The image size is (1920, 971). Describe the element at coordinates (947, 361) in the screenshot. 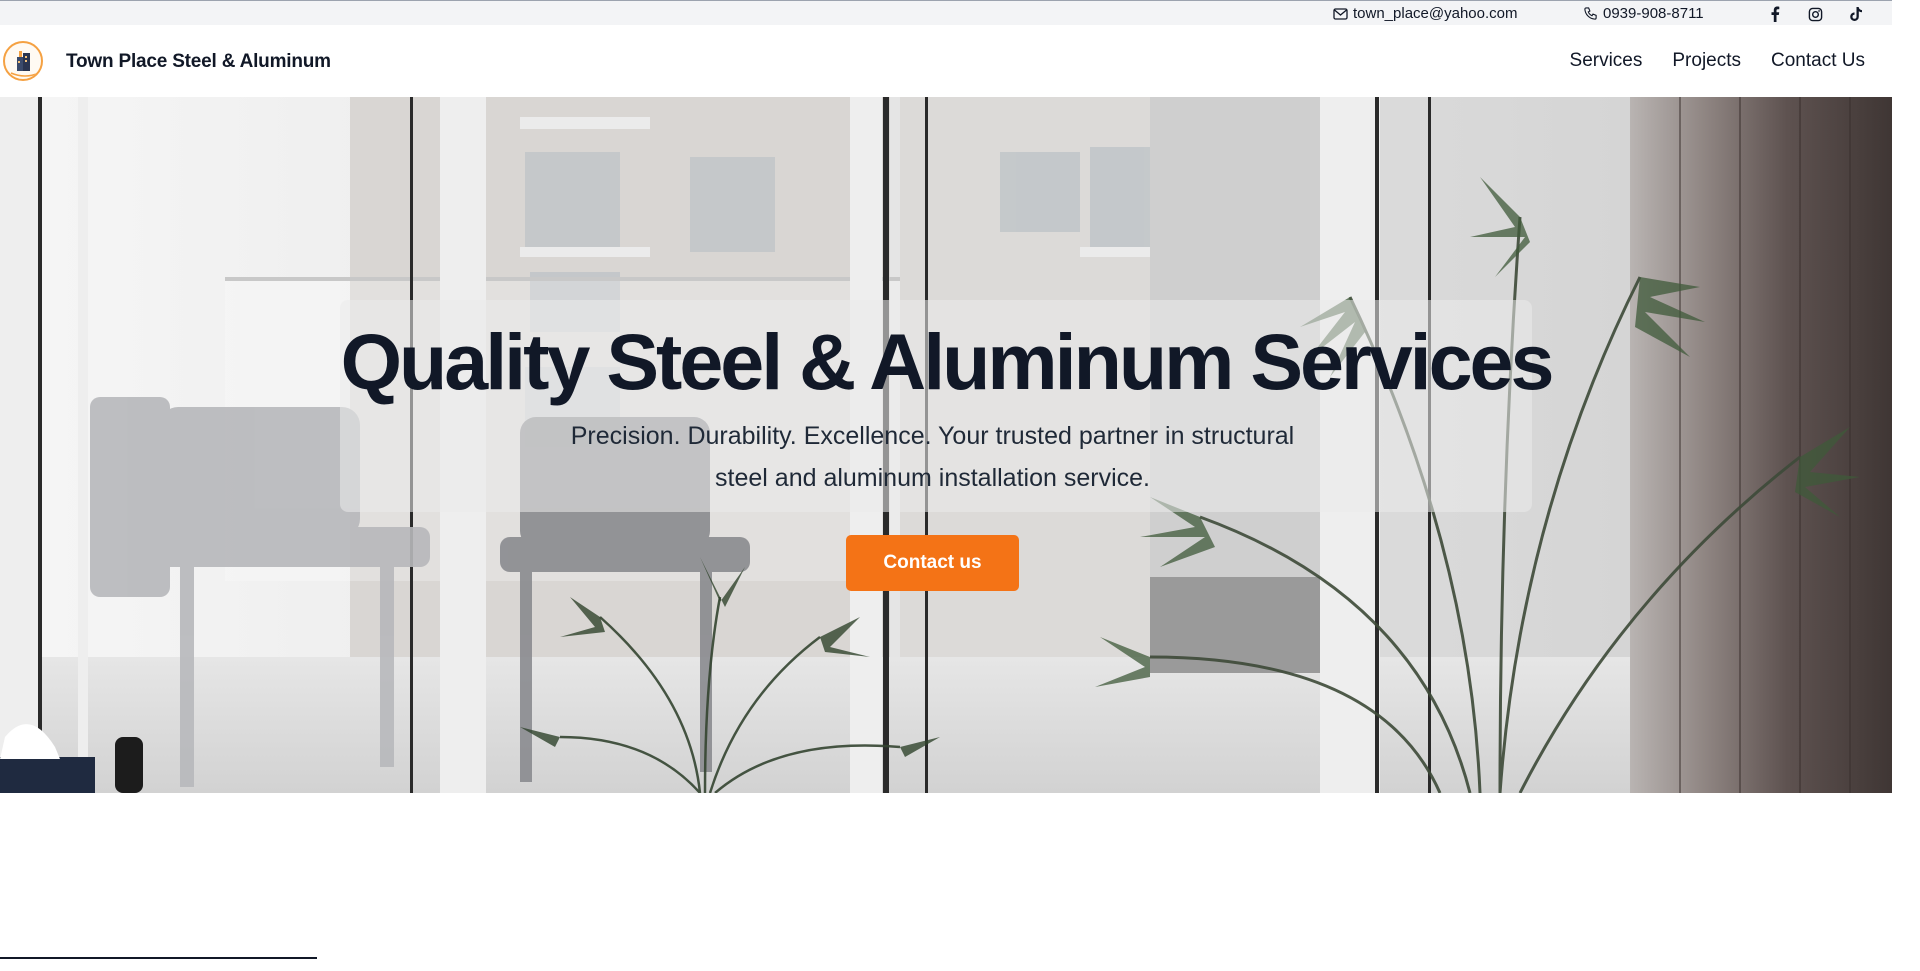

I see `hero-title: Quality Steel & Aluminum Services` at that location.